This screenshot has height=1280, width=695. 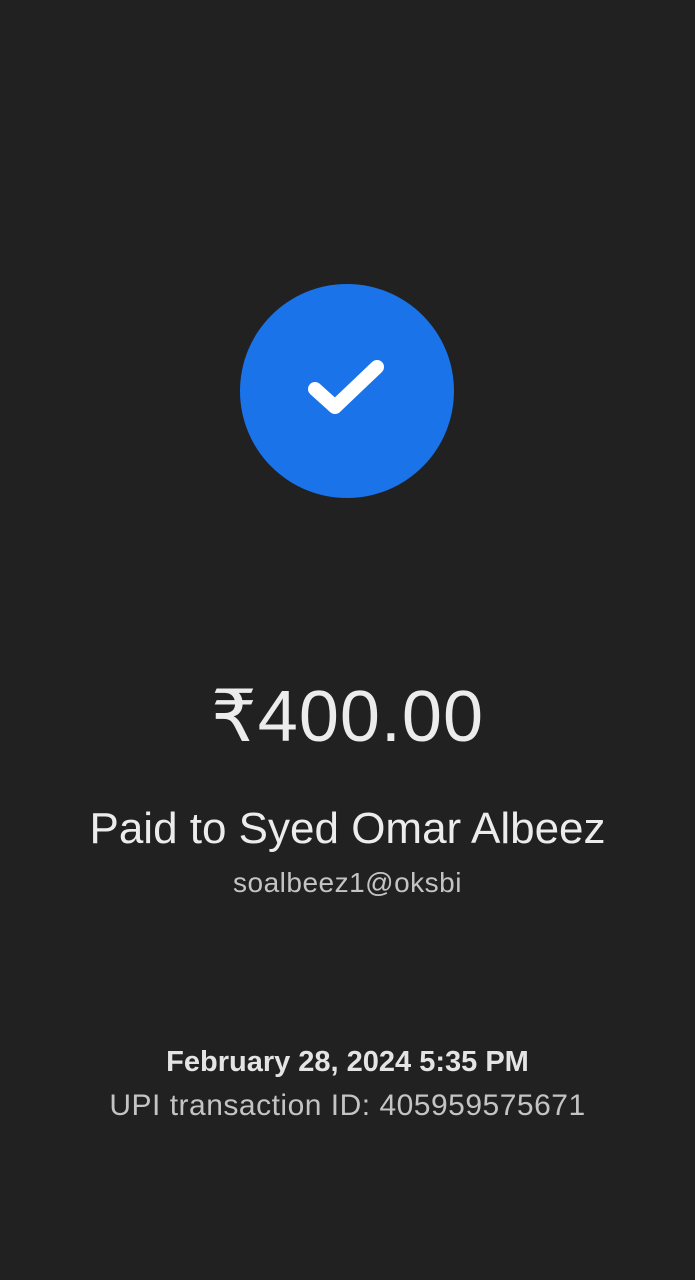 What do you see at coordinates (347, 717) in the screenshot?
I see `payment-amount: ₹400.00` at bounding box center [347, 717].